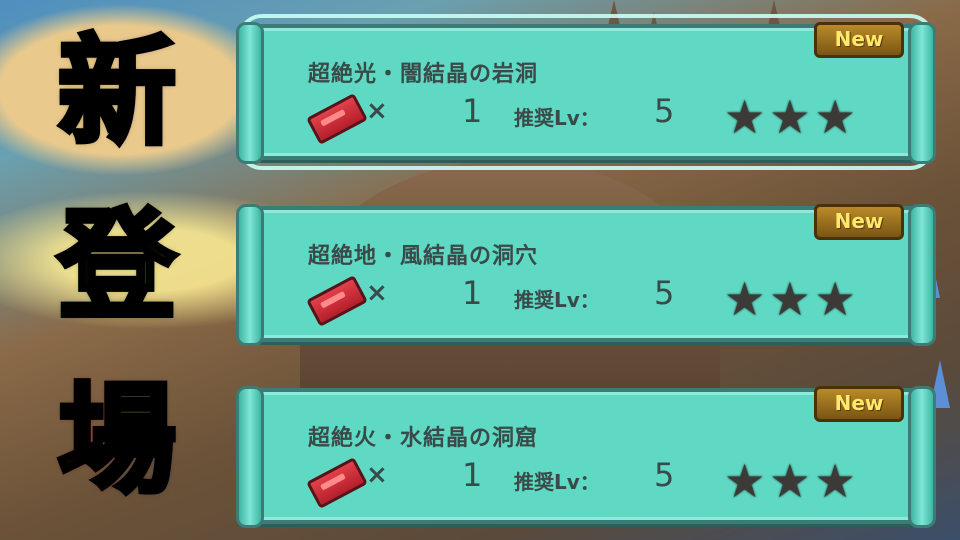 The height and width of the screenshot is (540, 960). Describe the element at coordinates (117, 440) in the screenshot. I see `headline-char-place: 場` at that location.